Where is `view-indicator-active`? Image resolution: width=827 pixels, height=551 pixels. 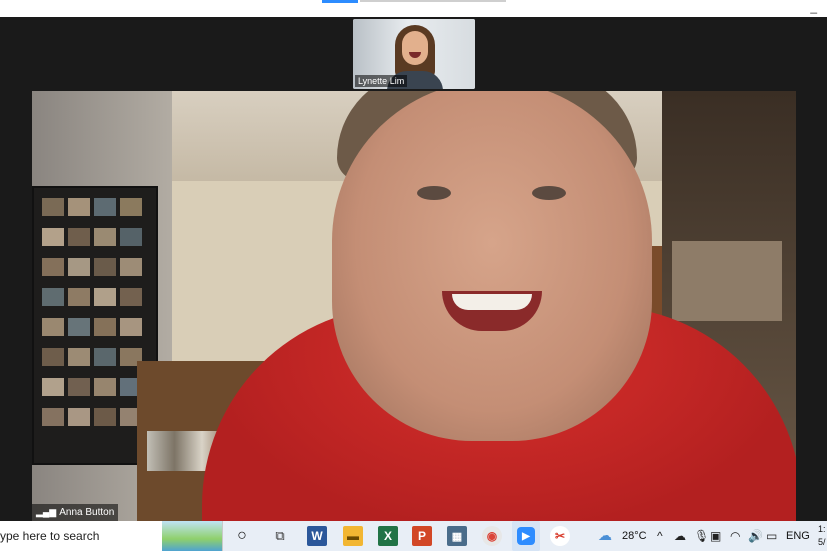 view-indicator-active is located at coordinates (340, 1).